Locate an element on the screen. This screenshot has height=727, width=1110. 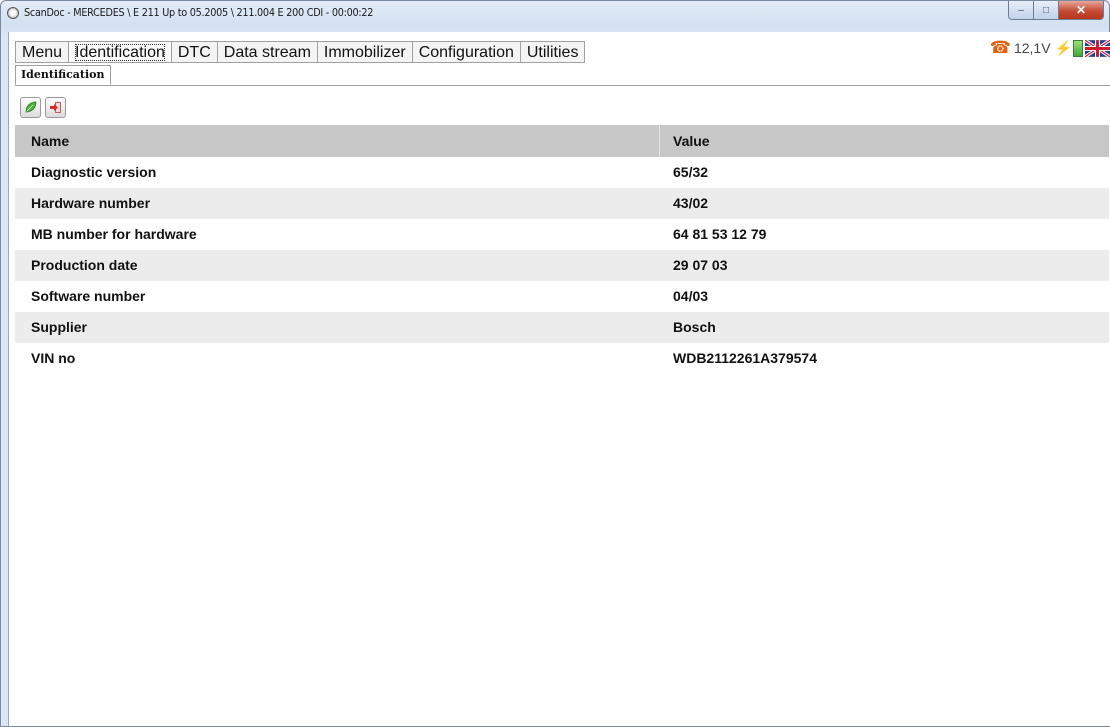
table-row: MB number for hardware 64 81 53 12 79 is located at coordinates (562, 234).